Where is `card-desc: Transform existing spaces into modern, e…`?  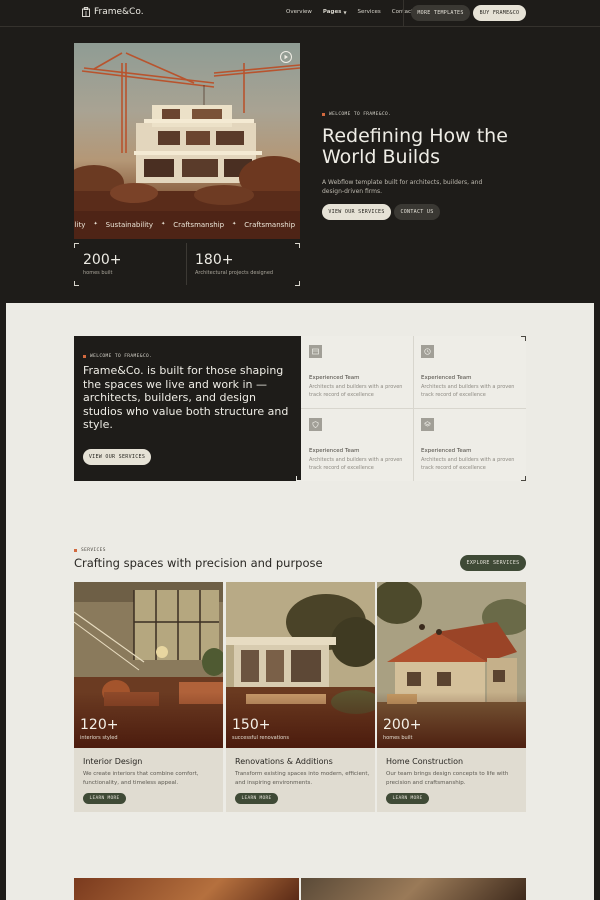
card-desc: Transform existing spaces into modern, e… is located at coordinates (302, 778).